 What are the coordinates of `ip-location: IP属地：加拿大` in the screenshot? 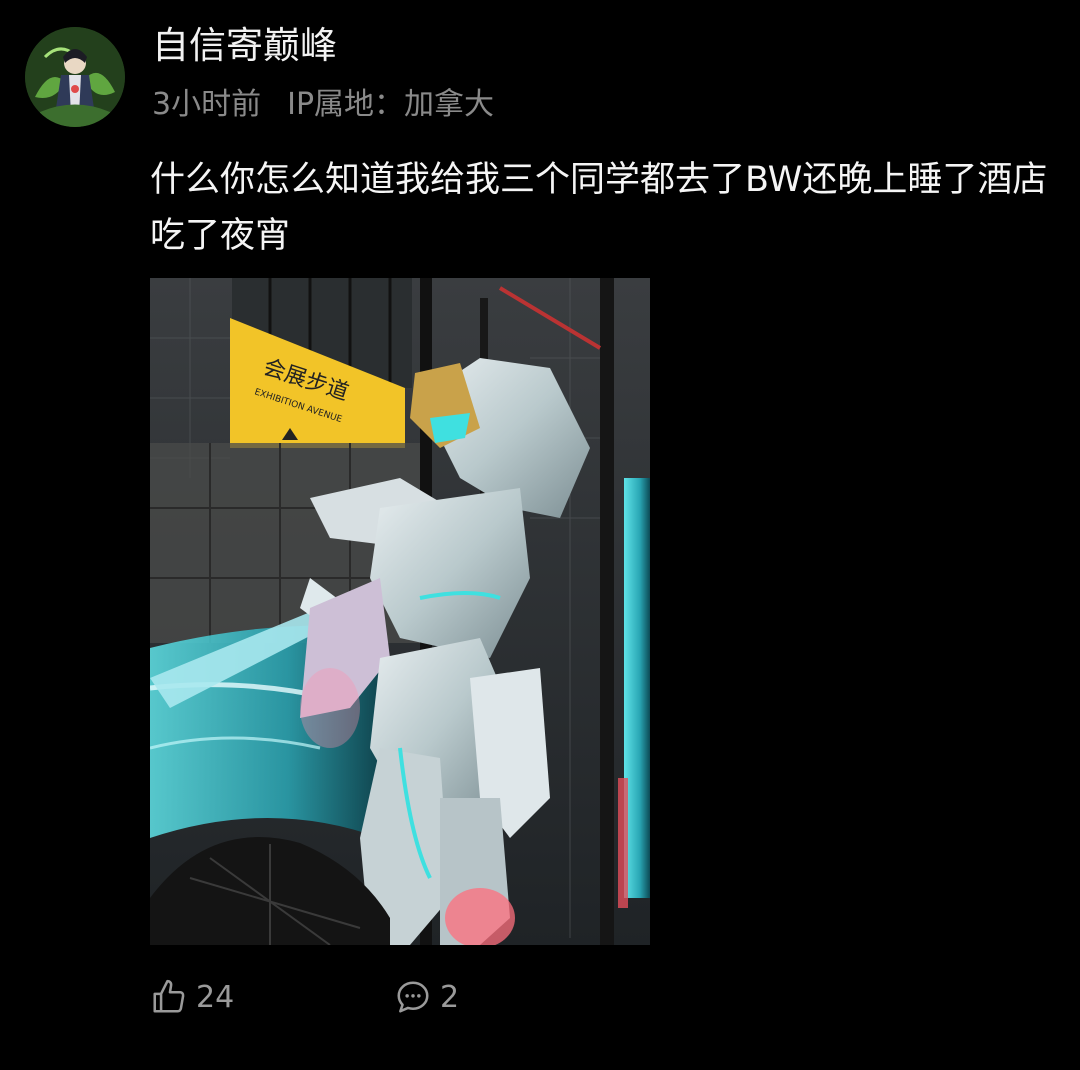 It's located at (391, 104).